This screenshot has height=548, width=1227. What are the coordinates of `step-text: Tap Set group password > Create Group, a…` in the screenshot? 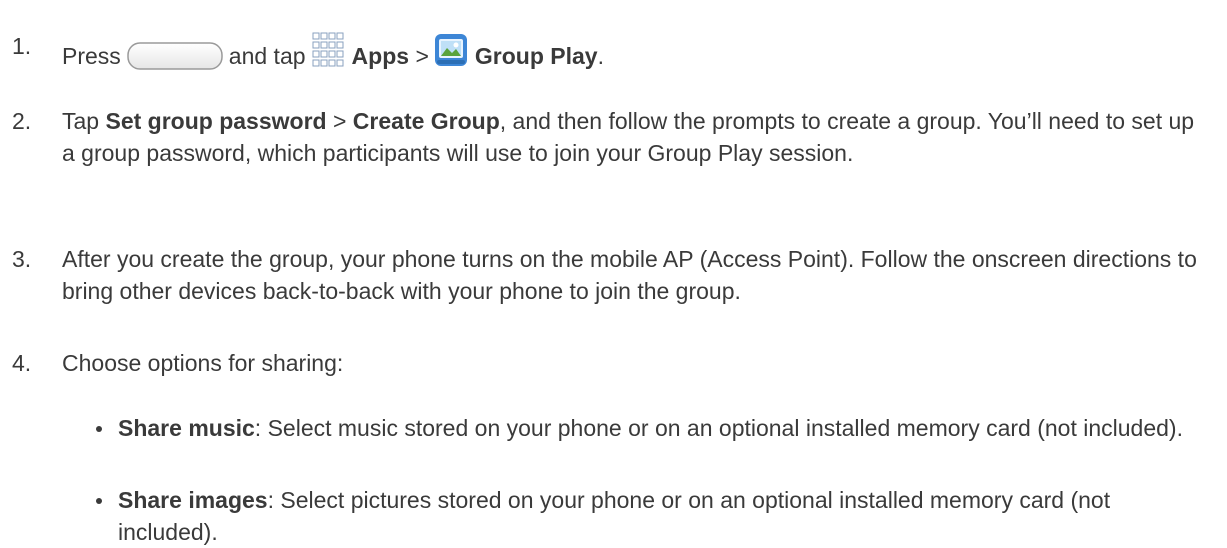 It's located at (637, 137).